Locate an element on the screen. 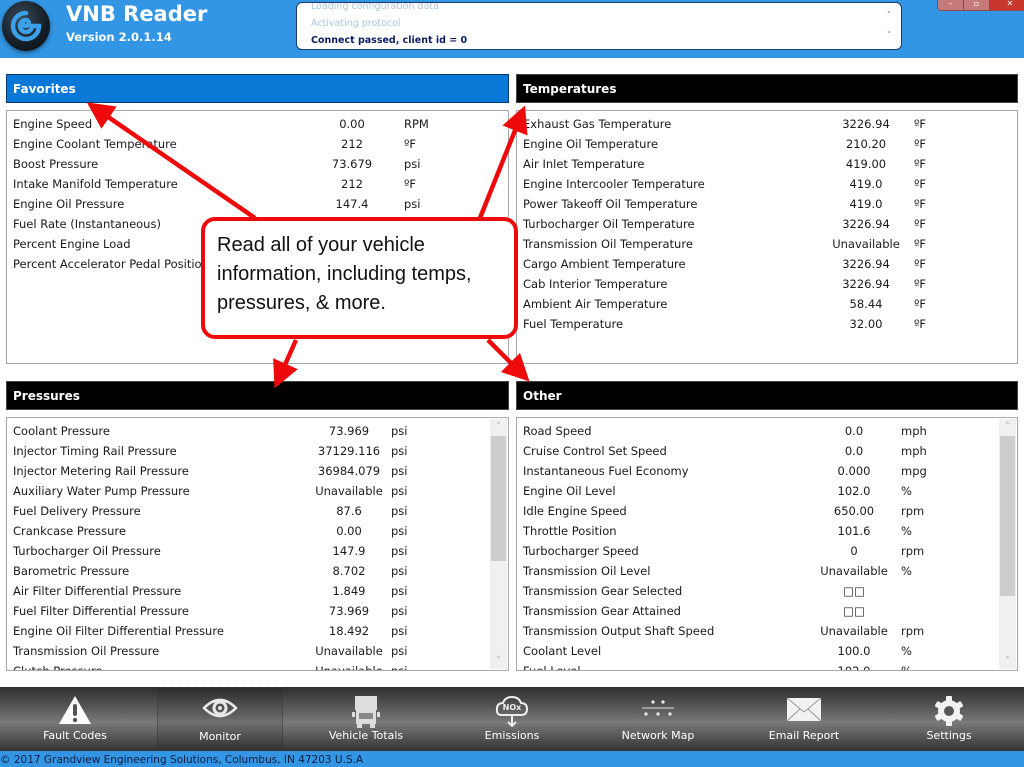  table-row: Cruise Control Set Speed 0.0 mph is located at coordinates (767, 452).